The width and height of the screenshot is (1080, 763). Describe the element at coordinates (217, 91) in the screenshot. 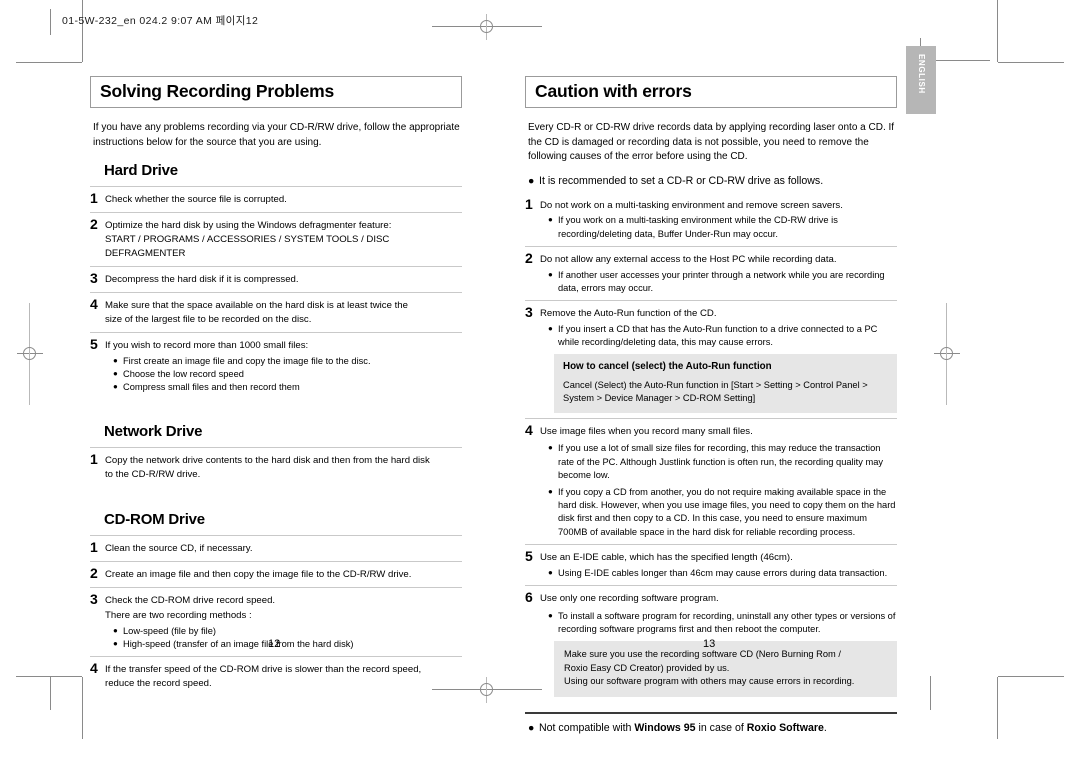

I see `page-title: Solving Recording Problems` at that location.